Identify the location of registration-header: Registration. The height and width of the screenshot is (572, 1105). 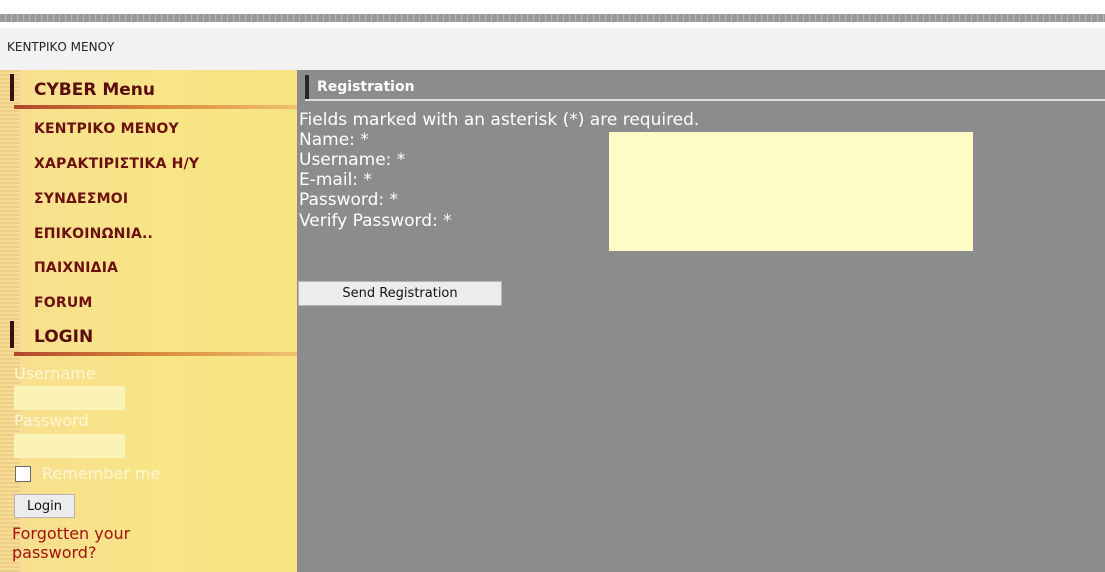
(705, 88).